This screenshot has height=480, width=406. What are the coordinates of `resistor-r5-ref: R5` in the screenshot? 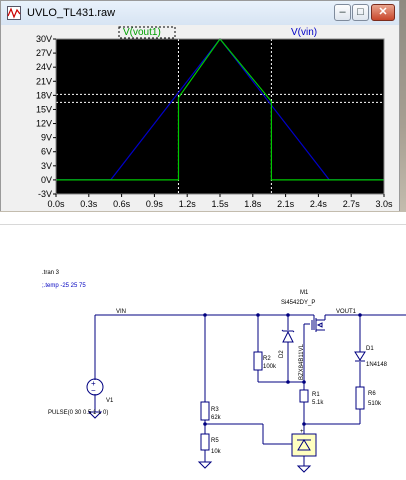 It's located at (215, 441).